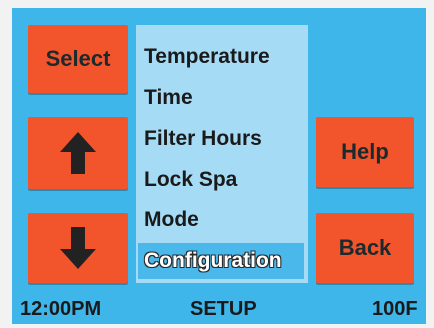 Image resolution: width=434 pixels, height=328 pixels. Describe the element at coordinates (203, 139) in the screenshot. I see `menu-item-filter-hours: Filter Hours` at that location.